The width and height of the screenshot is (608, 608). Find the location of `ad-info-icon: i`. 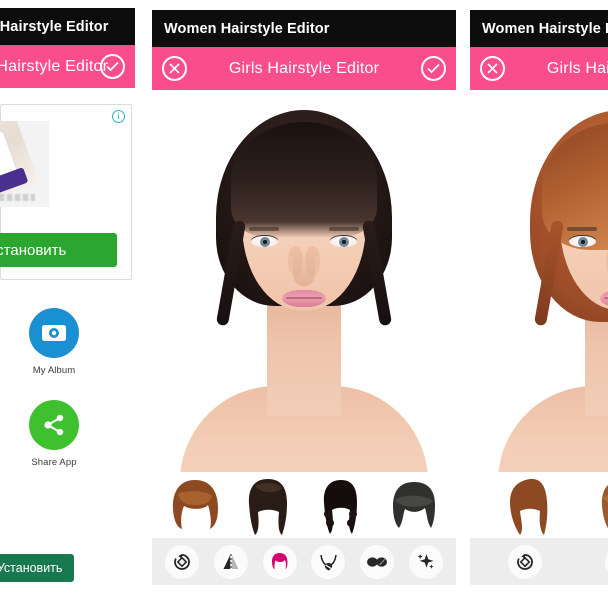

ad-info-icon: i is located at coordinates (118, 116).